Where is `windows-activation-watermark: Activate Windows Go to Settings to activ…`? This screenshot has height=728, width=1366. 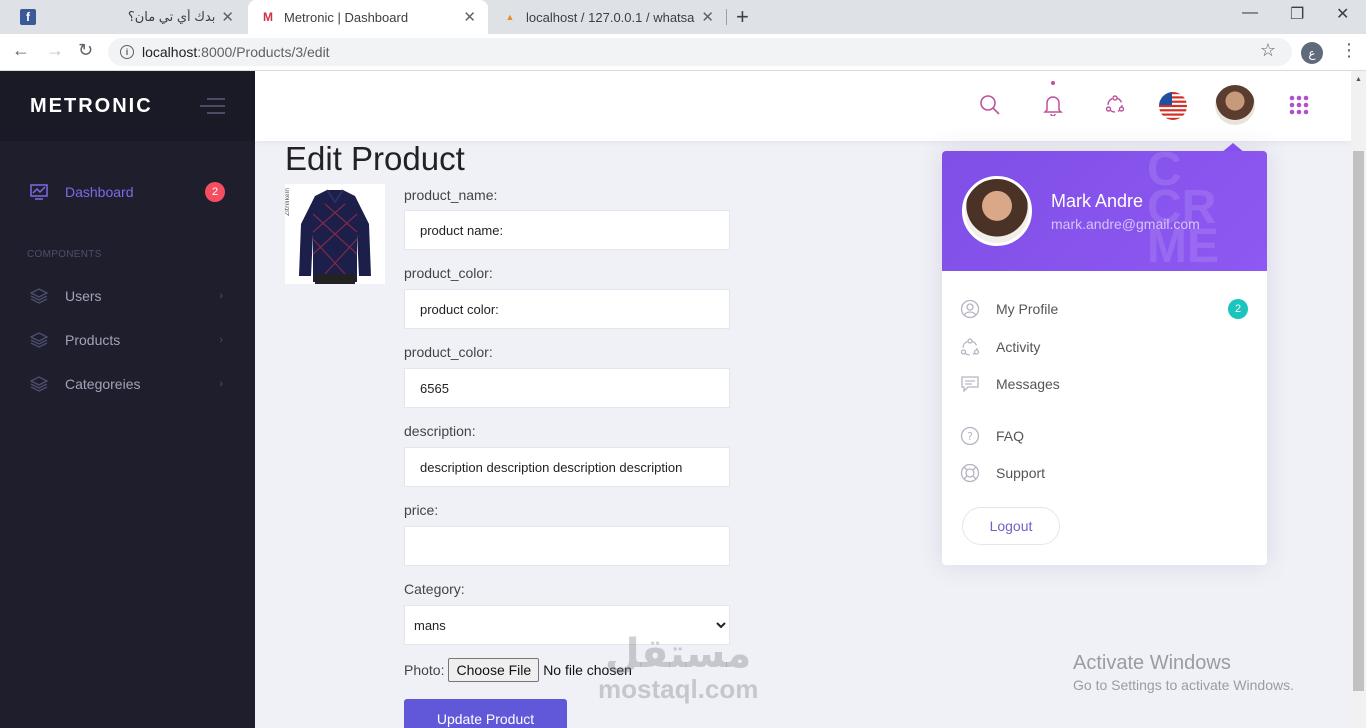 windows-activation-watermark: Activate Windows Go to Settings to activ… is located at coordinates (1183, 672).